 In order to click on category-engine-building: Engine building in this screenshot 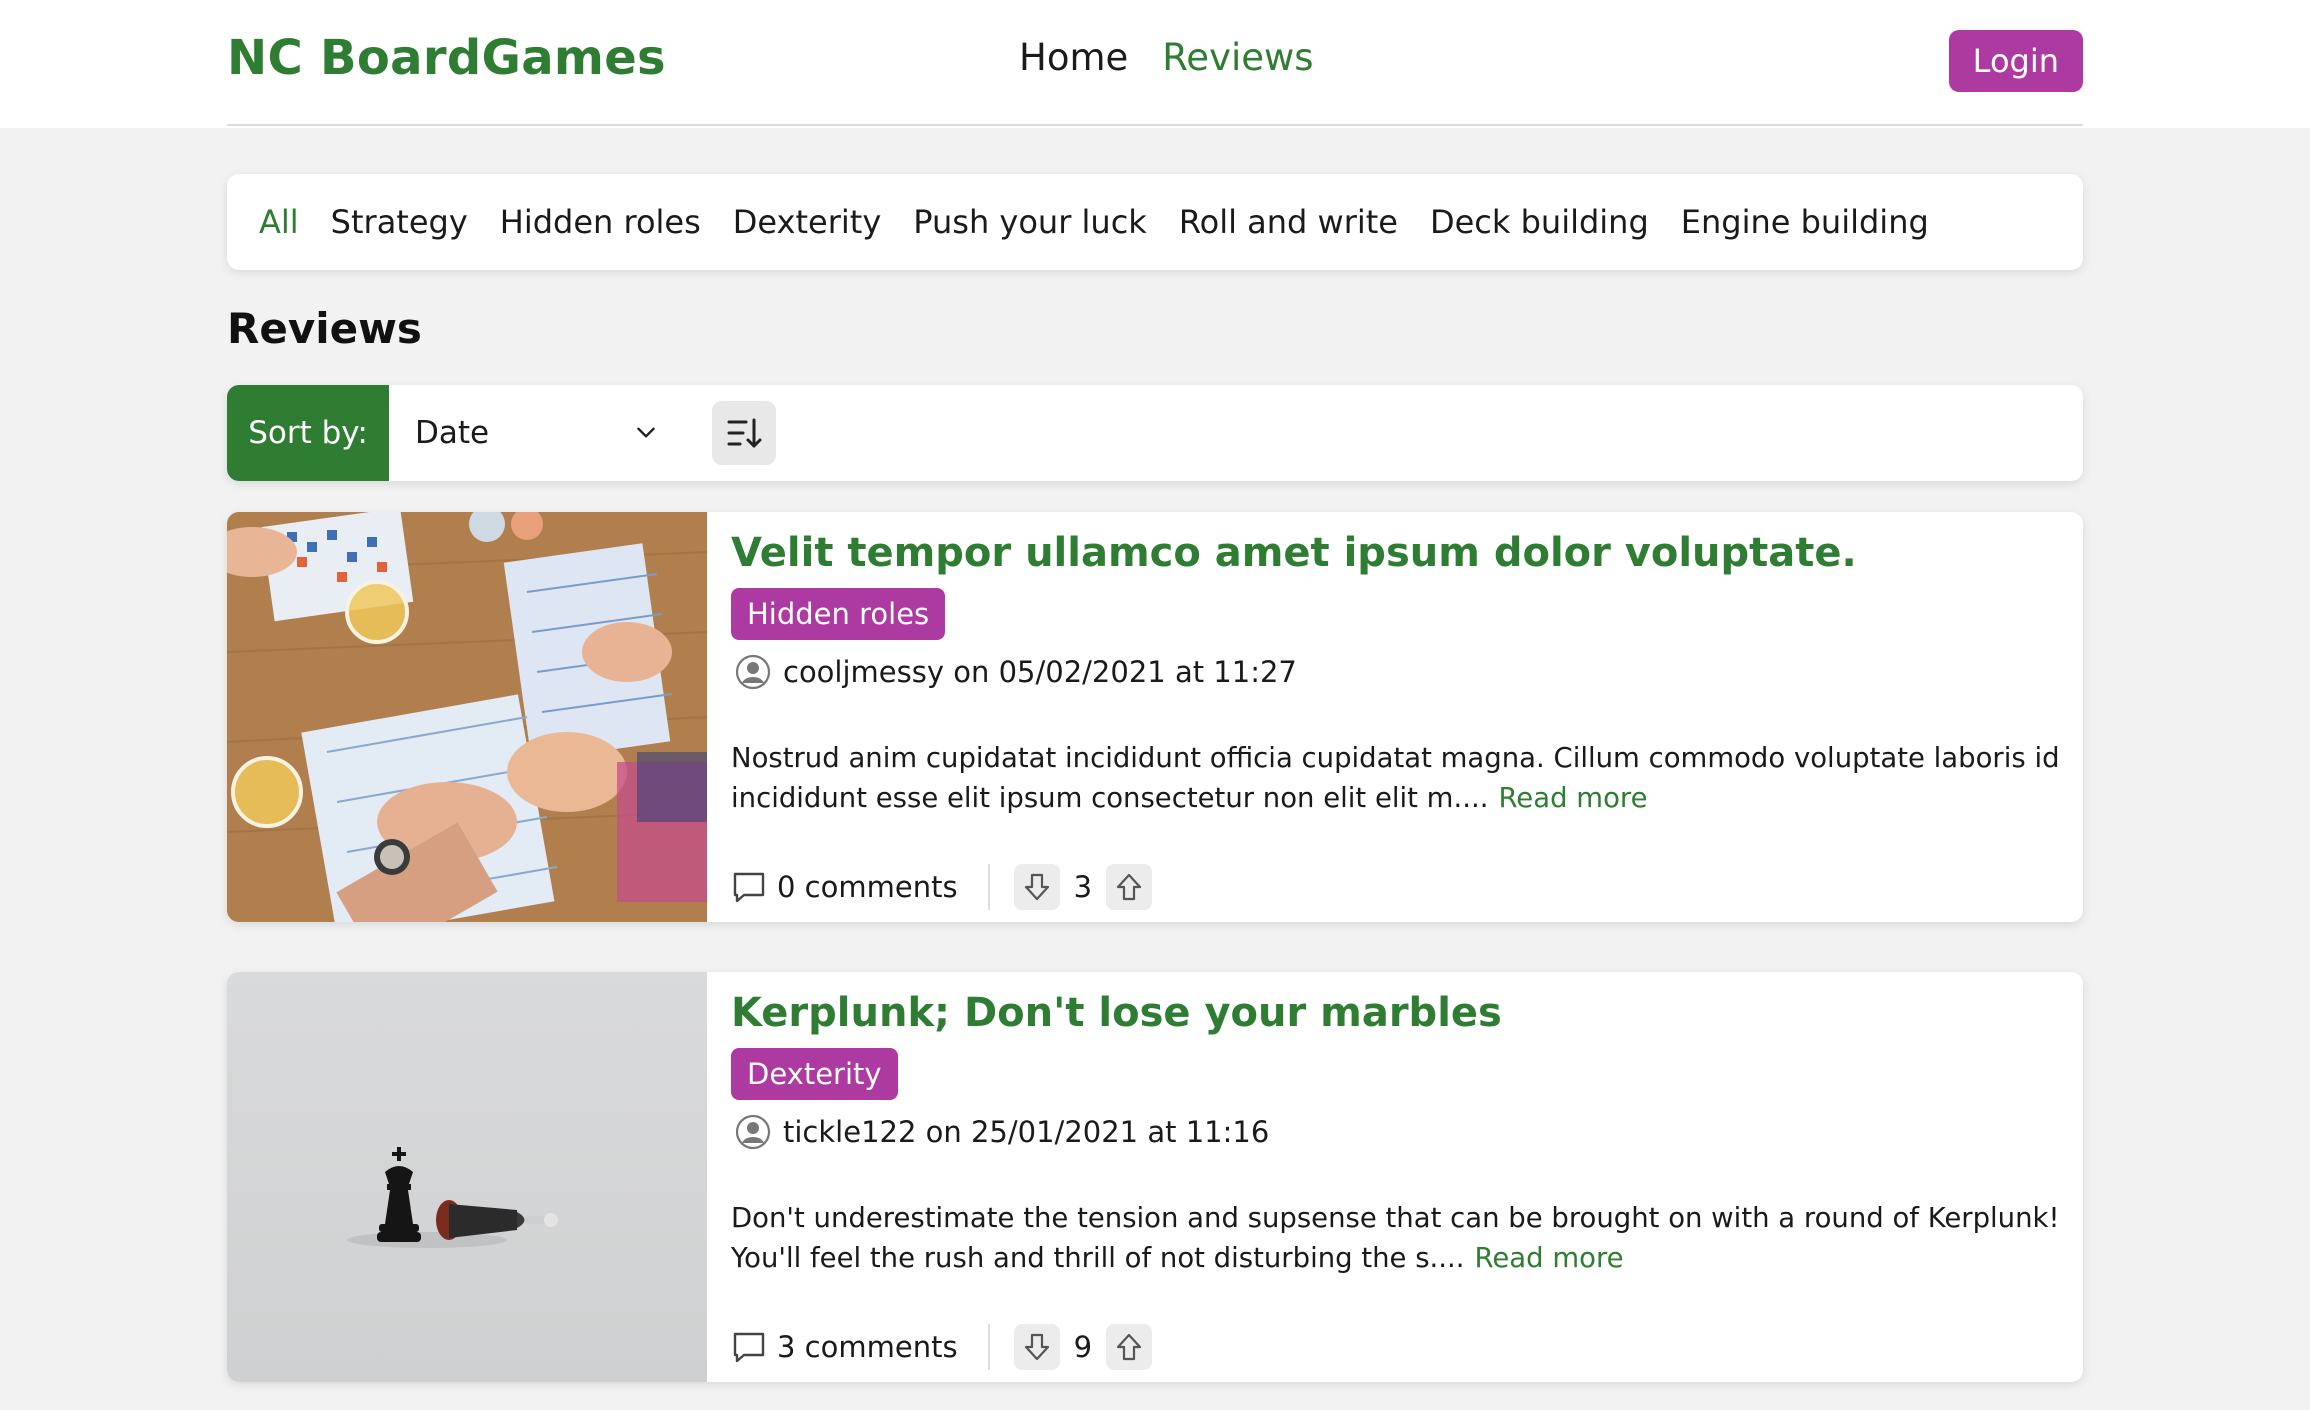, I will do `click(1805, 222)`.